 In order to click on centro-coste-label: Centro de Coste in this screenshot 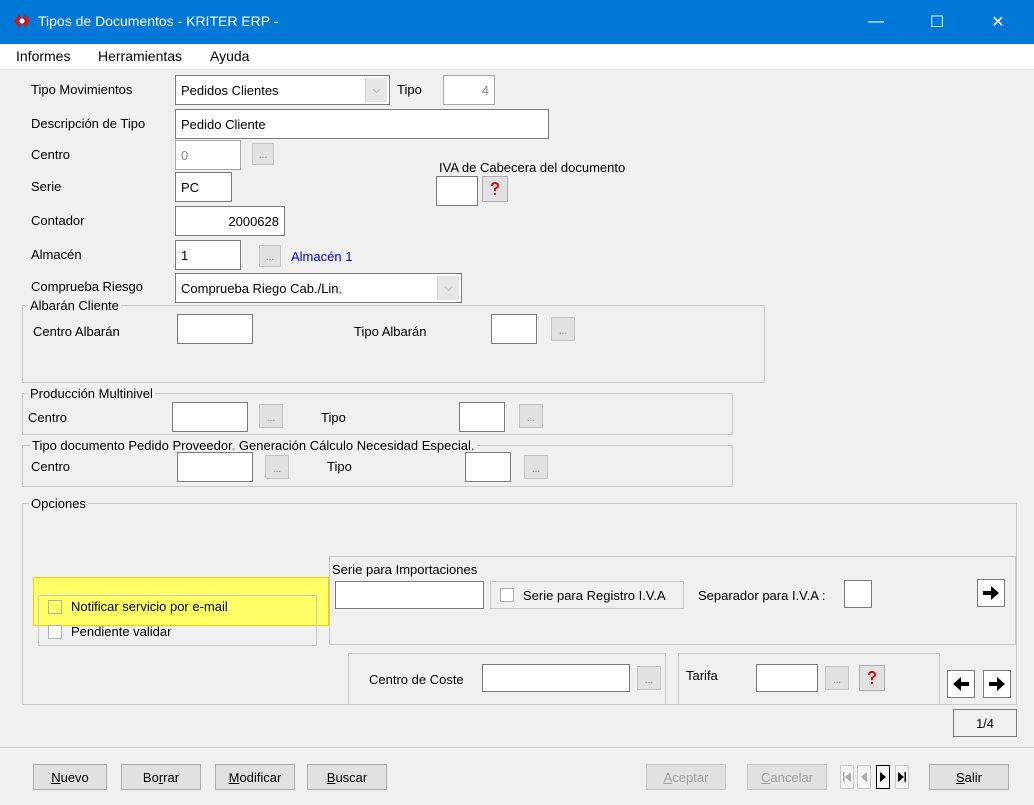, I will do `click(416, 679)`.